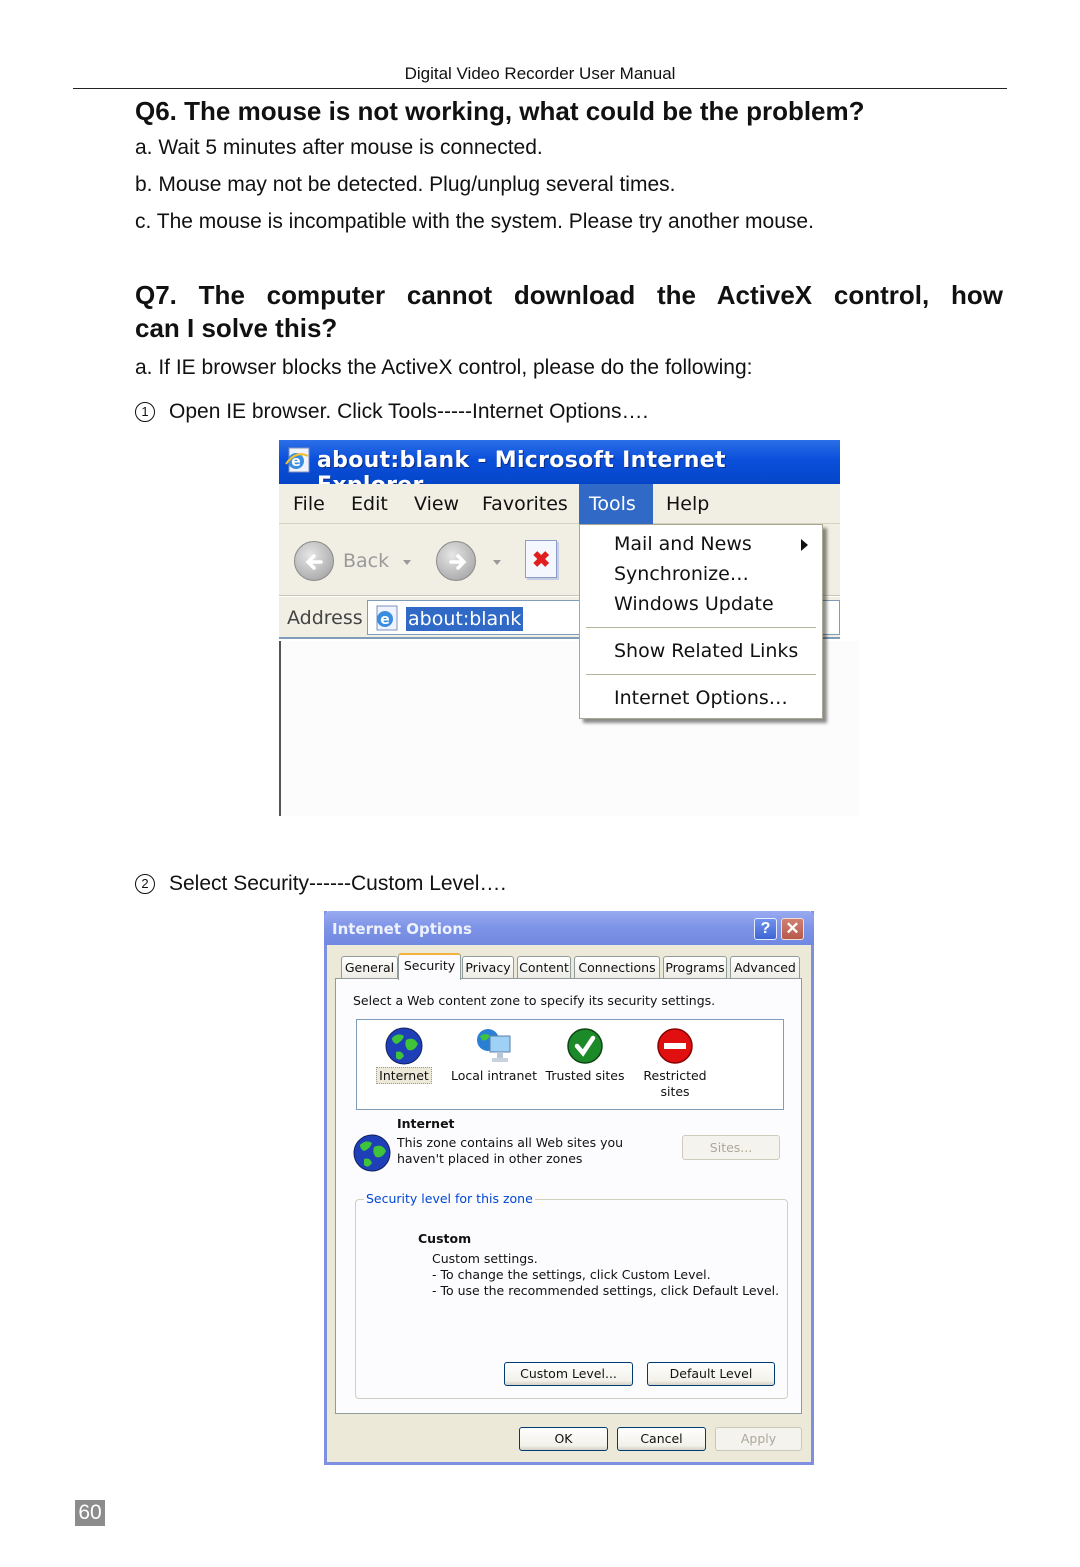 The width and height of the screenshot is (1080, 1567). I want to click on stop-x-icon: ✖, so click(541, 559).